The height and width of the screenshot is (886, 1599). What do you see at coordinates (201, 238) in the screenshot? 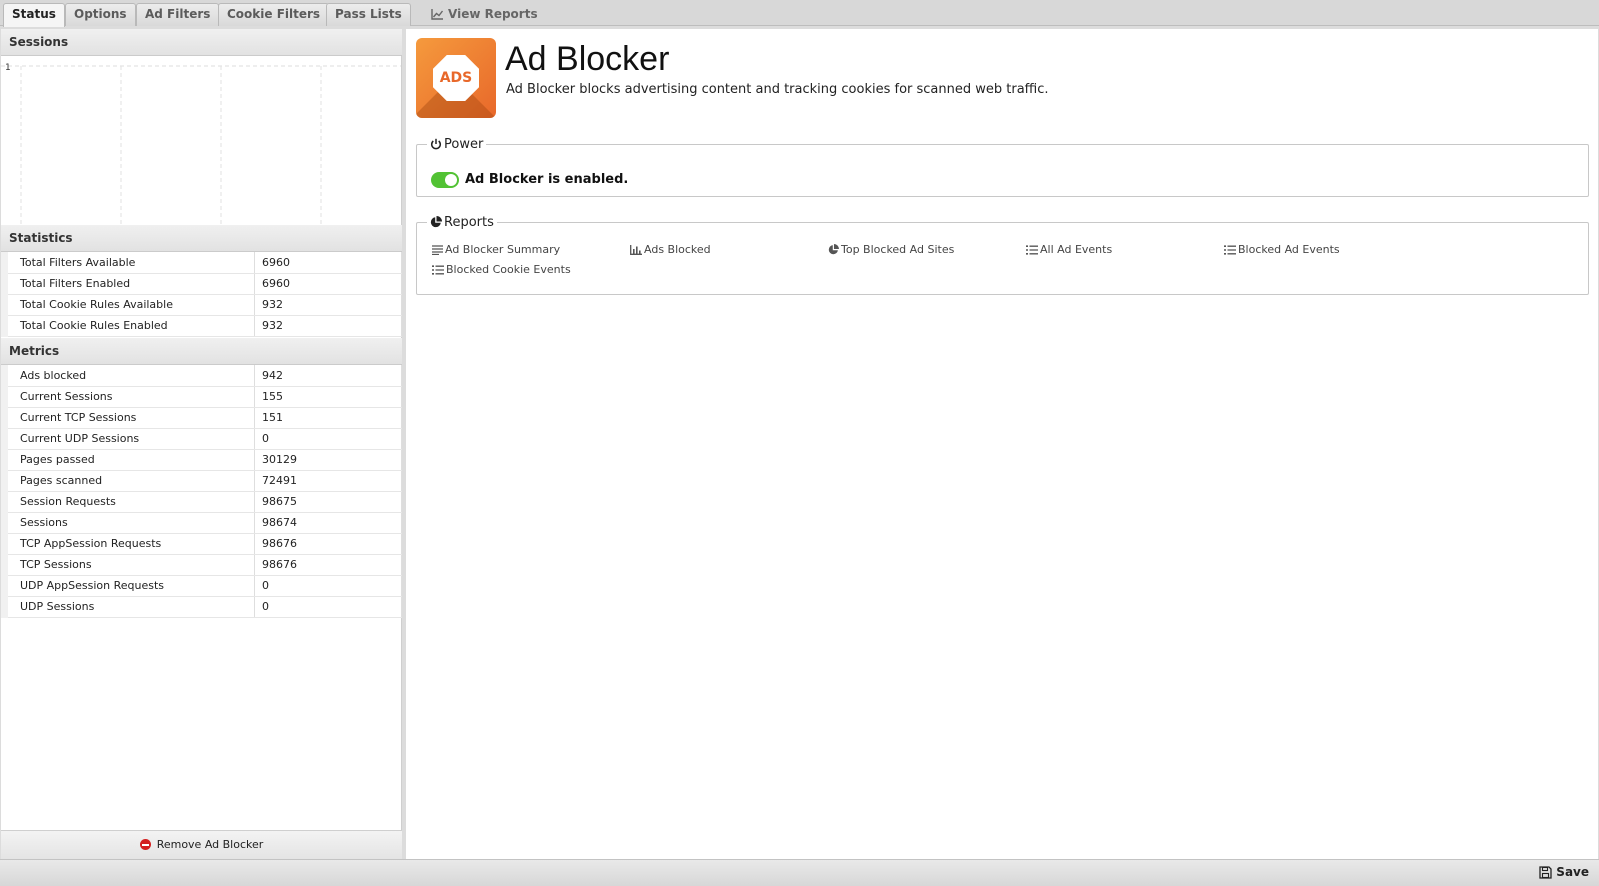
I see `statistics-heading: Statistics` at bounding box center [201, 238].